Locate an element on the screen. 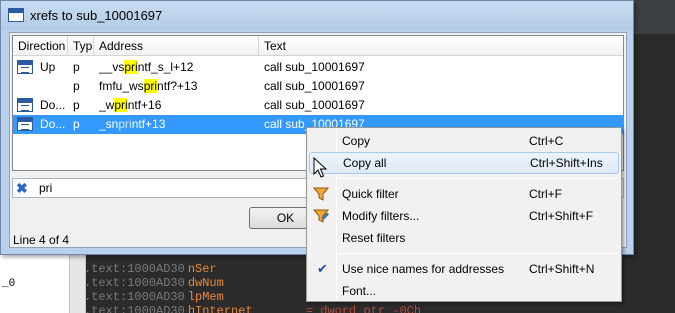 This screenshot has width=675, height=313. menu-item-copy-all: Copy all Ctrl+Shift+Ins is located at coordinates (464, 163).